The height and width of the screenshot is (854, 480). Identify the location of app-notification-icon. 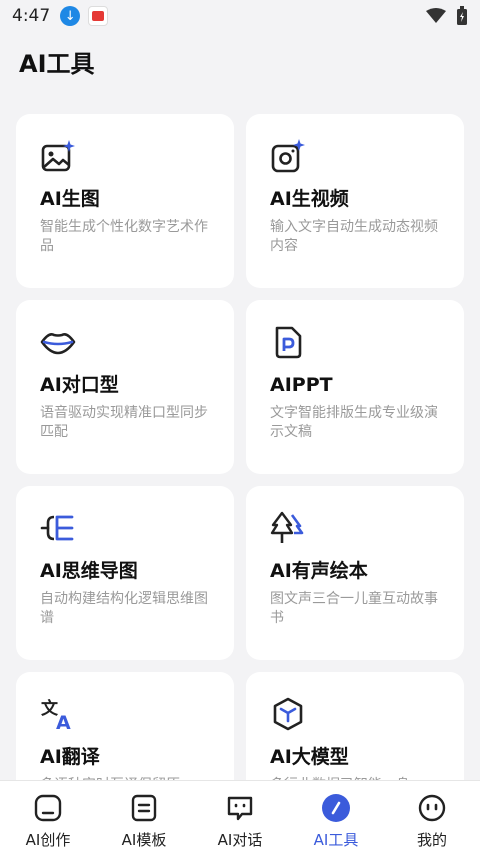
(98, 16).